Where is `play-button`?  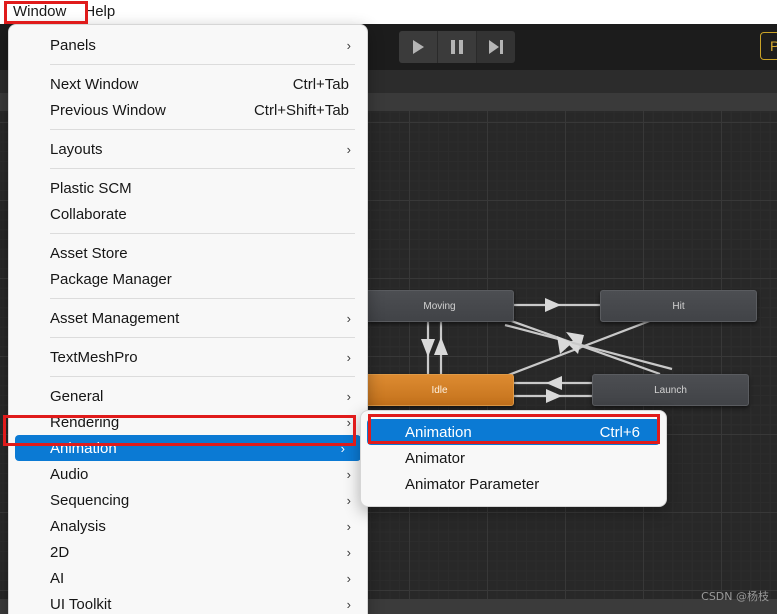
play-button is located at coordinates (418, 47).